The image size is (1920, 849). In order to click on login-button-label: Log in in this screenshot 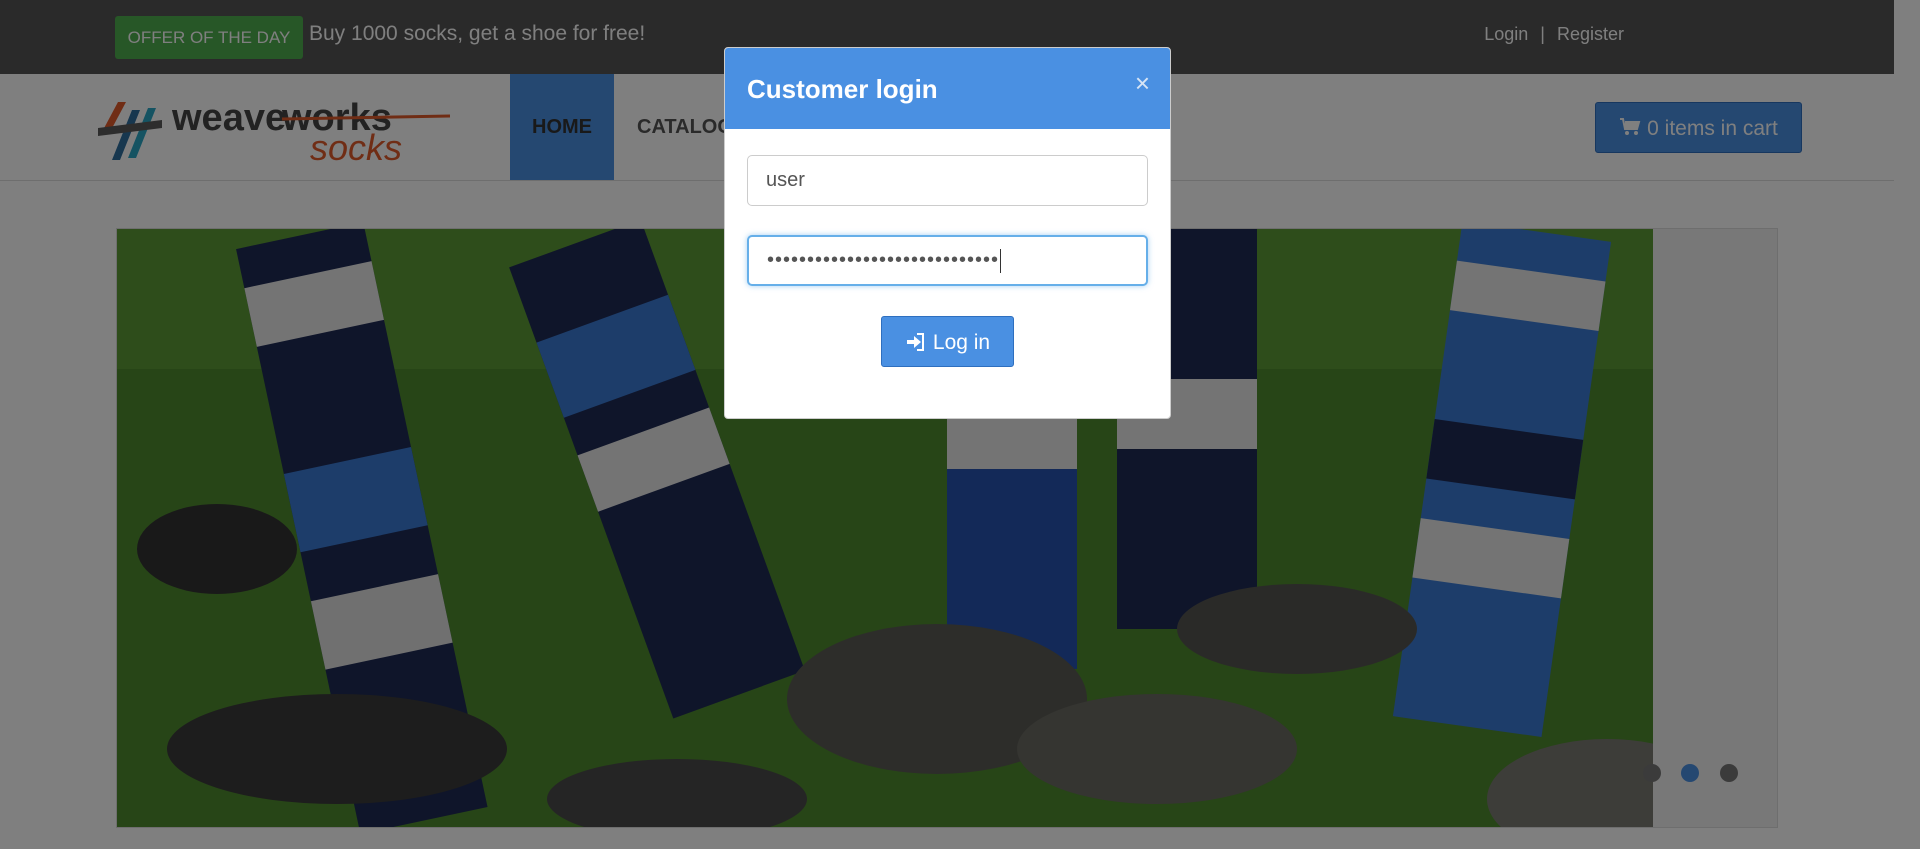, I will do `click(961, 342)`.